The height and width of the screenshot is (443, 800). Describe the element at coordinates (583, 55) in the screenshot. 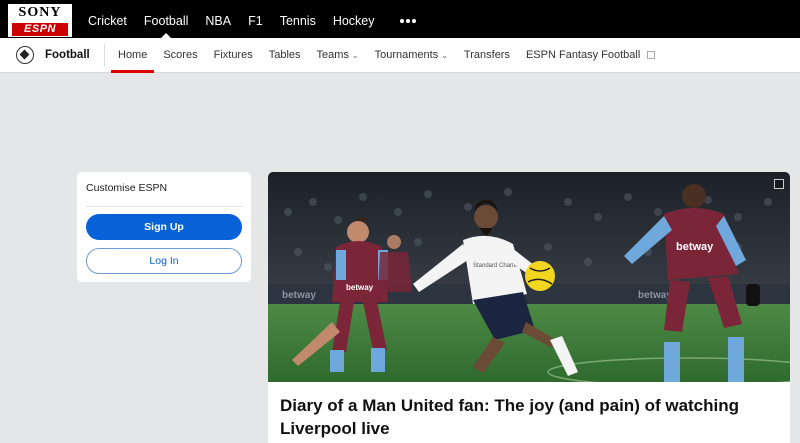

I see `subnav-fantasy-label: ESPN Fantasy Football` at that location.